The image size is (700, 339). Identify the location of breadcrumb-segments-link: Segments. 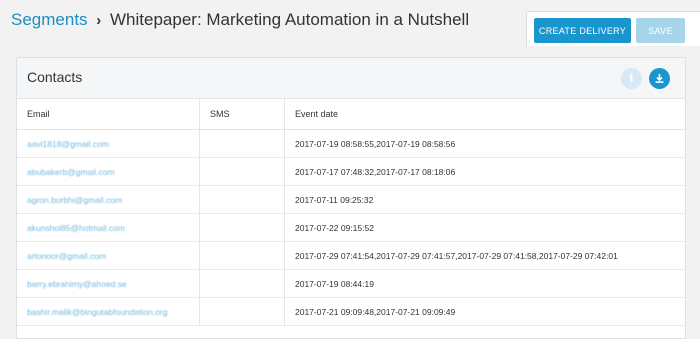
(49, 19).